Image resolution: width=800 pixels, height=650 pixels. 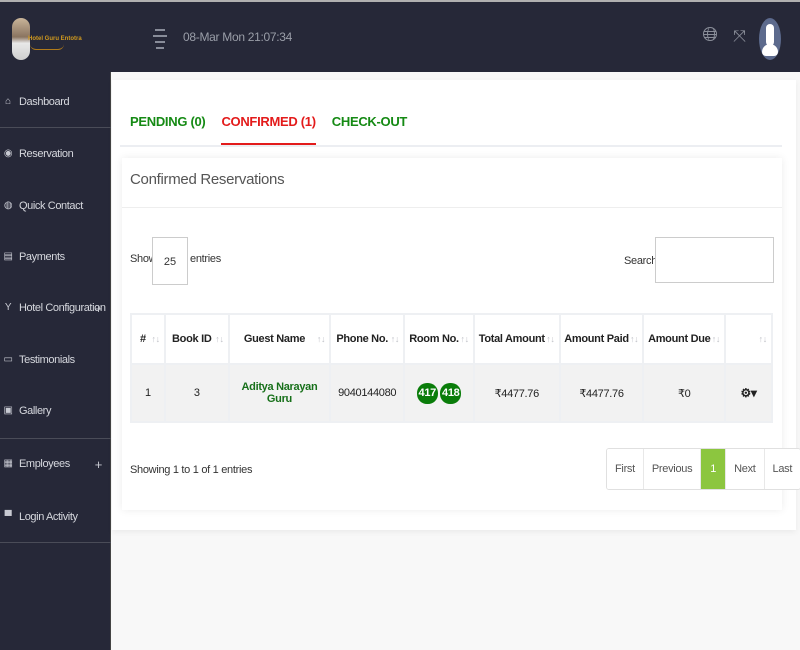 I want to click on sidebar-item-login-activity: ▀ Login Activity, so click(x=55, y=517).